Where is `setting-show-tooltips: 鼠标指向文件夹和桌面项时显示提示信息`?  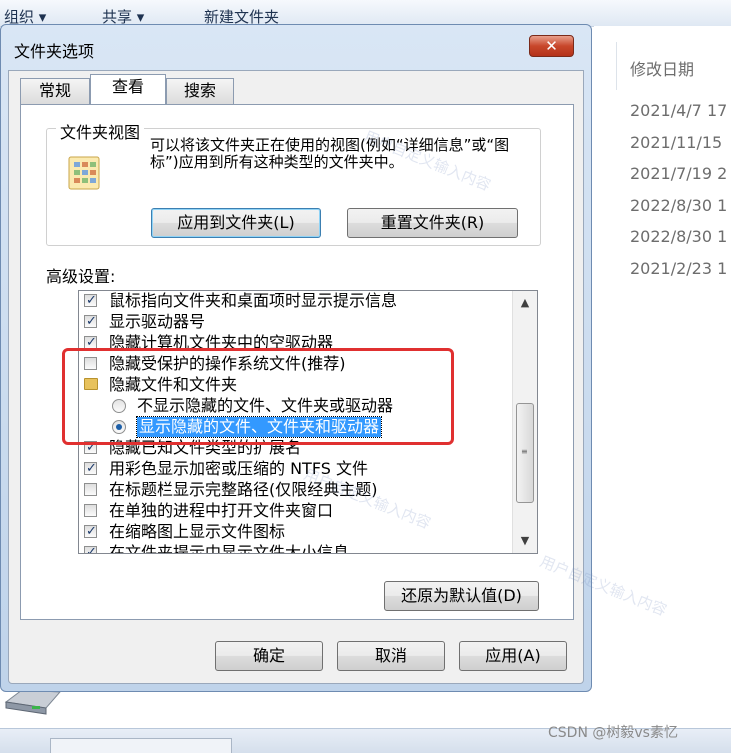 setting-show-tooltips: 鼠标指向文件夹和桌面项时显示提示信息 is located at coordinates (295, 301).